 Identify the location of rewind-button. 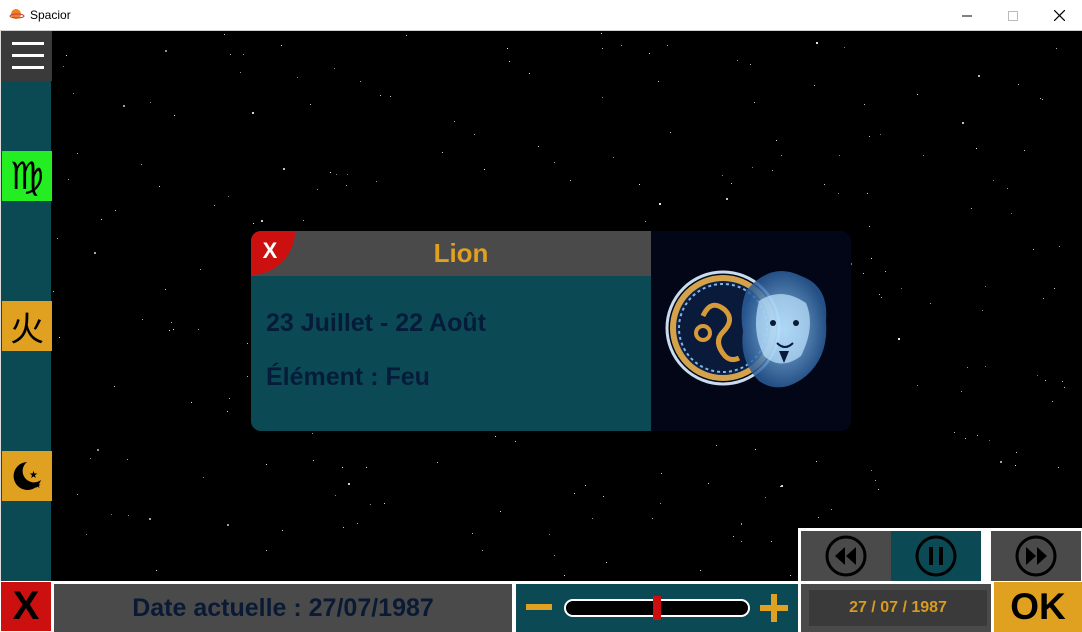
(846, 556).